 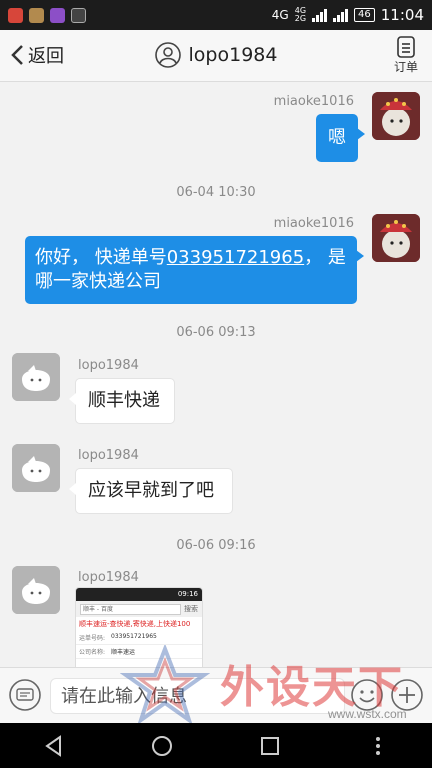 I want to click on screenshot-status-bar: 09:16, so click(x=139, y=594).